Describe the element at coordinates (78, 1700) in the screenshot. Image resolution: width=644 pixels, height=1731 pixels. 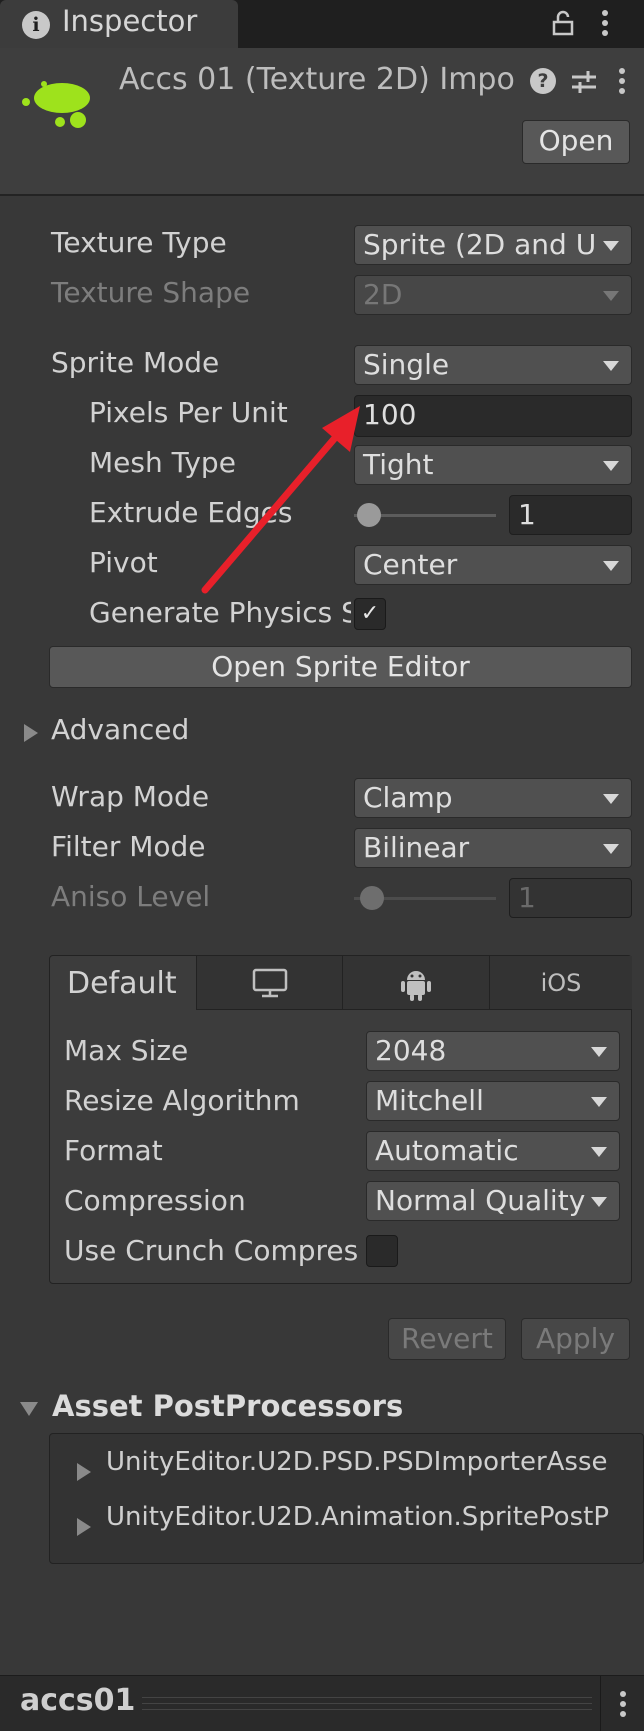
I see `asset-name: accs01` at that location.